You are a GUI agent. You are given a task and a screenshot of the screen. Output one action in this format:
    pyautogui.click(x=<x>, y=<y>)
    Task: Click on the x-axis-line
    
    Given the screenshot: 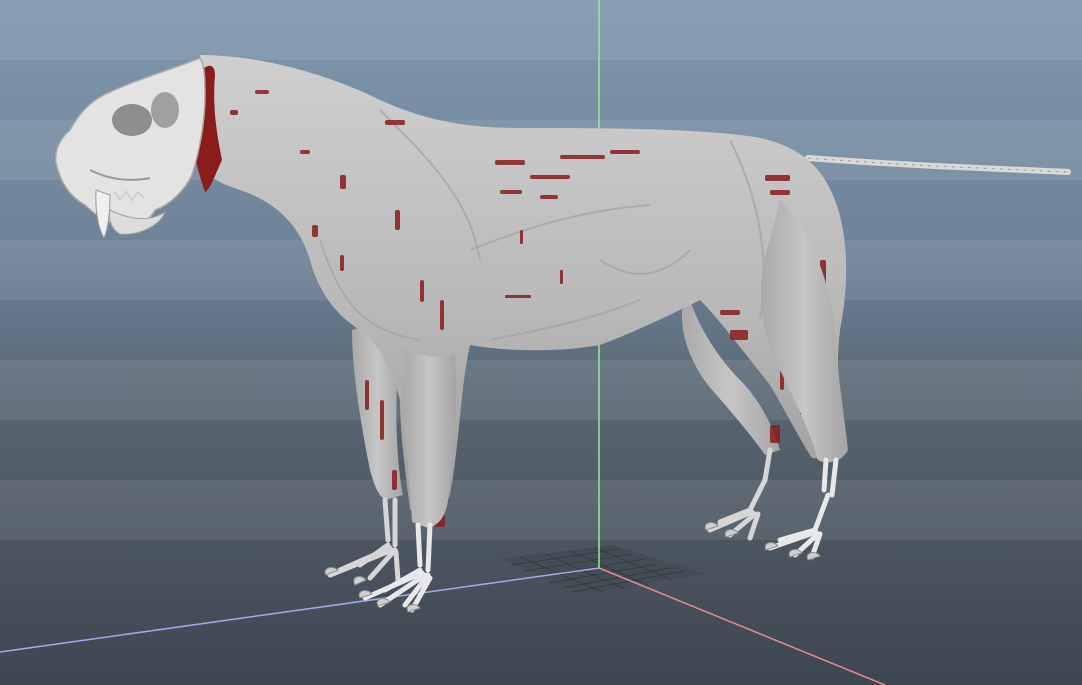 What is the action you would take?
    pyautogui.click(x=742, y=626)
    